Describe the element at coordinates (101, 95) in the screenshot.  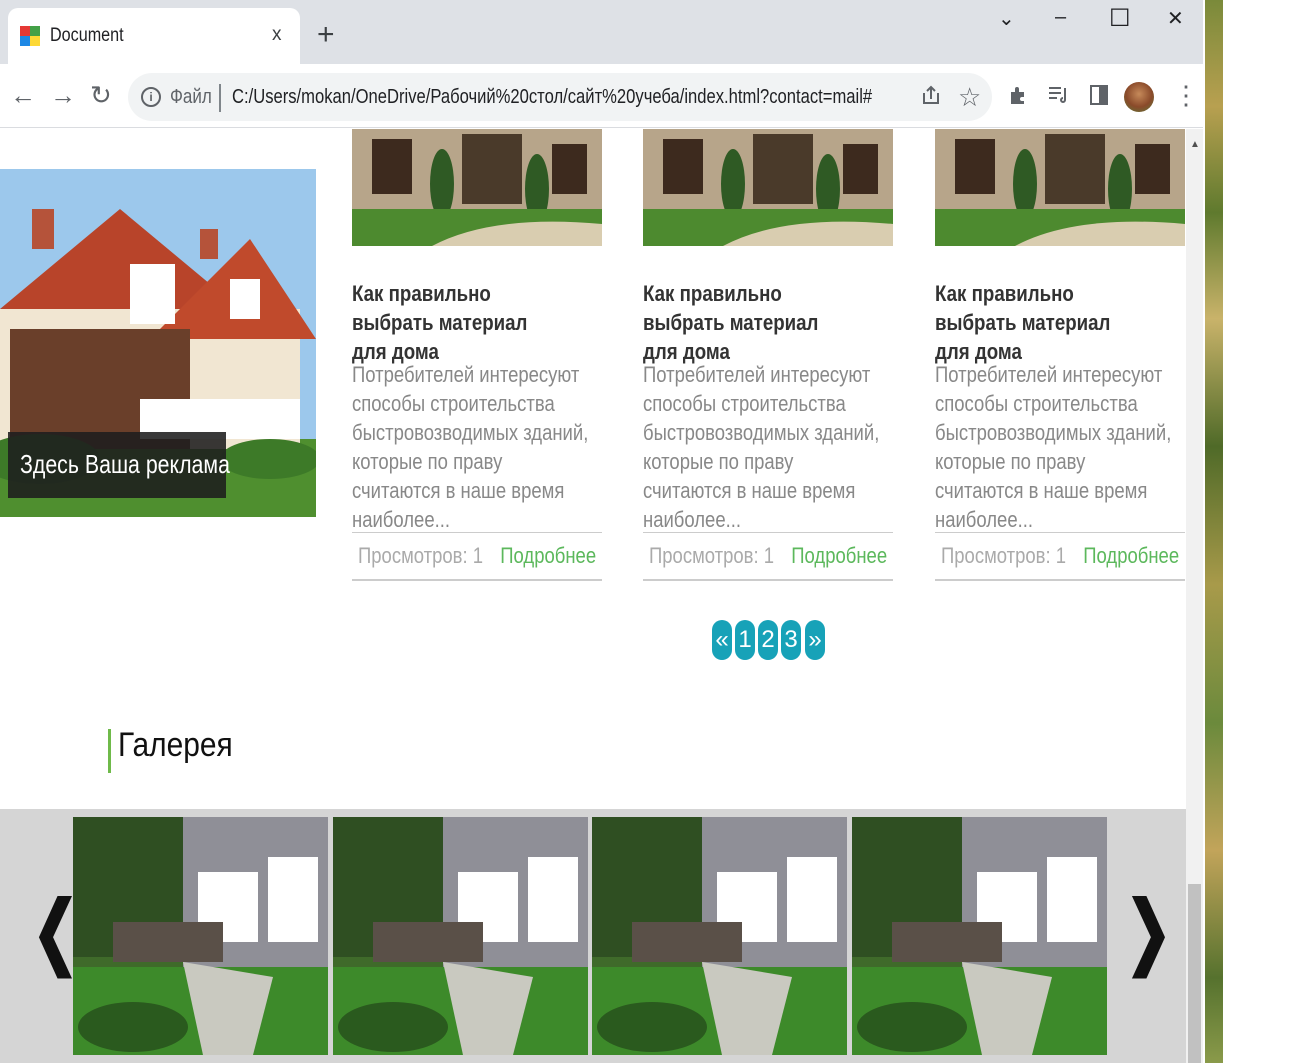
I see `reload-button: ↻` at that location.